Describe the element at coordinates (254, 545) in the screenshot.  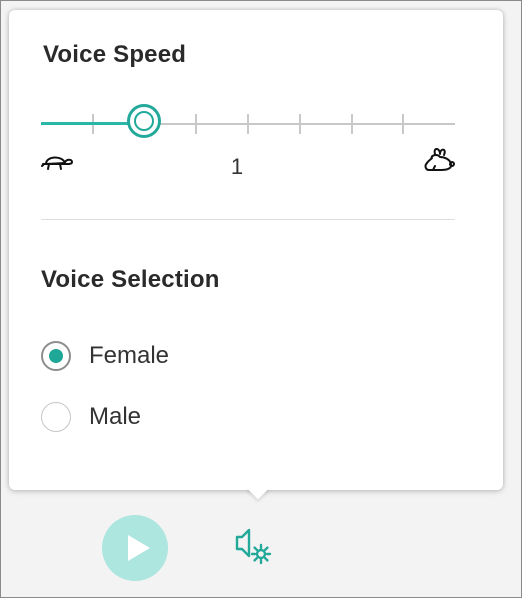
I see `speaker-gear-icon` at that location.